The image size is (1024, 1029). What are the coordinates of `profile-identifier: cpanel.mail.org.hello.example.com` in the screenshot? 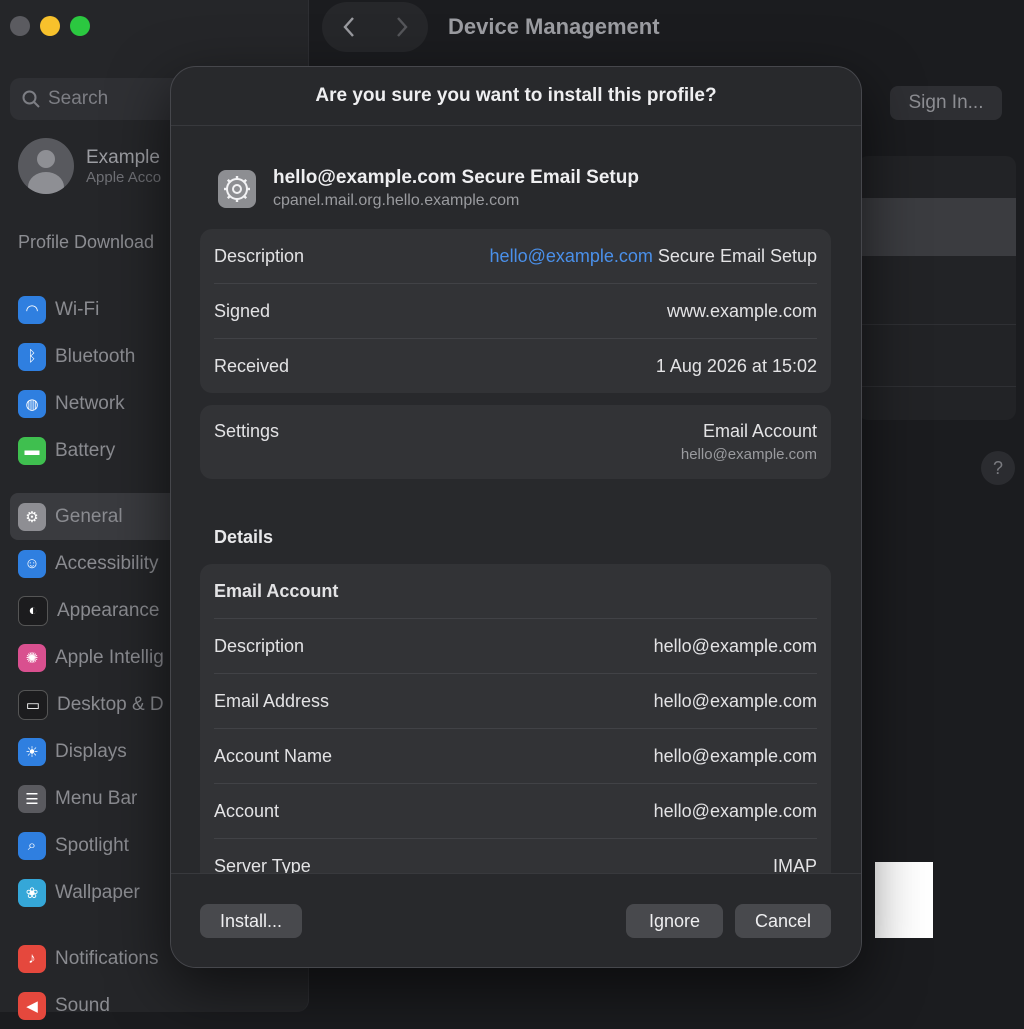 It's located at (396, 200).